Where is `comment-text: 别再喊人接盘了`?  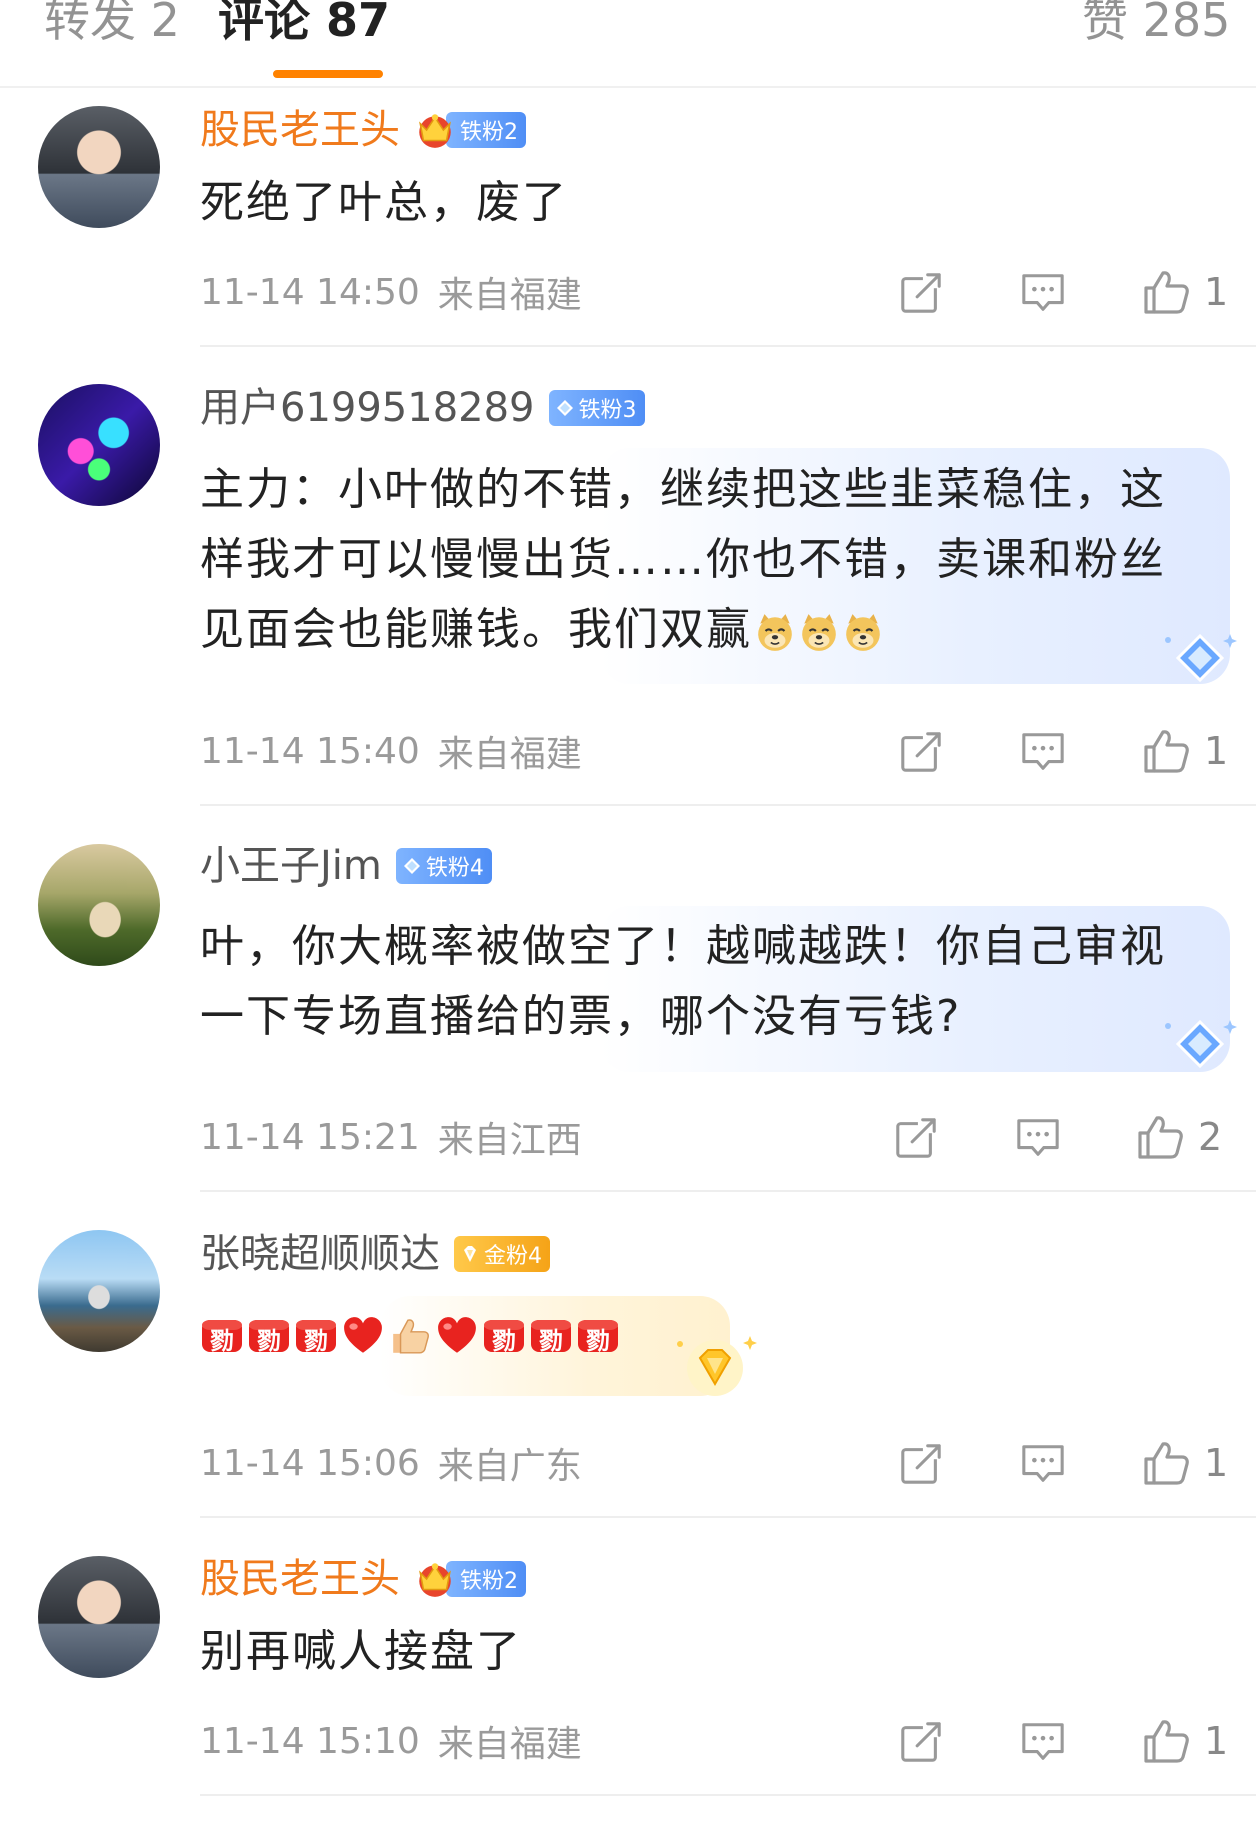 comment-text: 别再喊人接盘了 is located at coordinates (361, 1651).